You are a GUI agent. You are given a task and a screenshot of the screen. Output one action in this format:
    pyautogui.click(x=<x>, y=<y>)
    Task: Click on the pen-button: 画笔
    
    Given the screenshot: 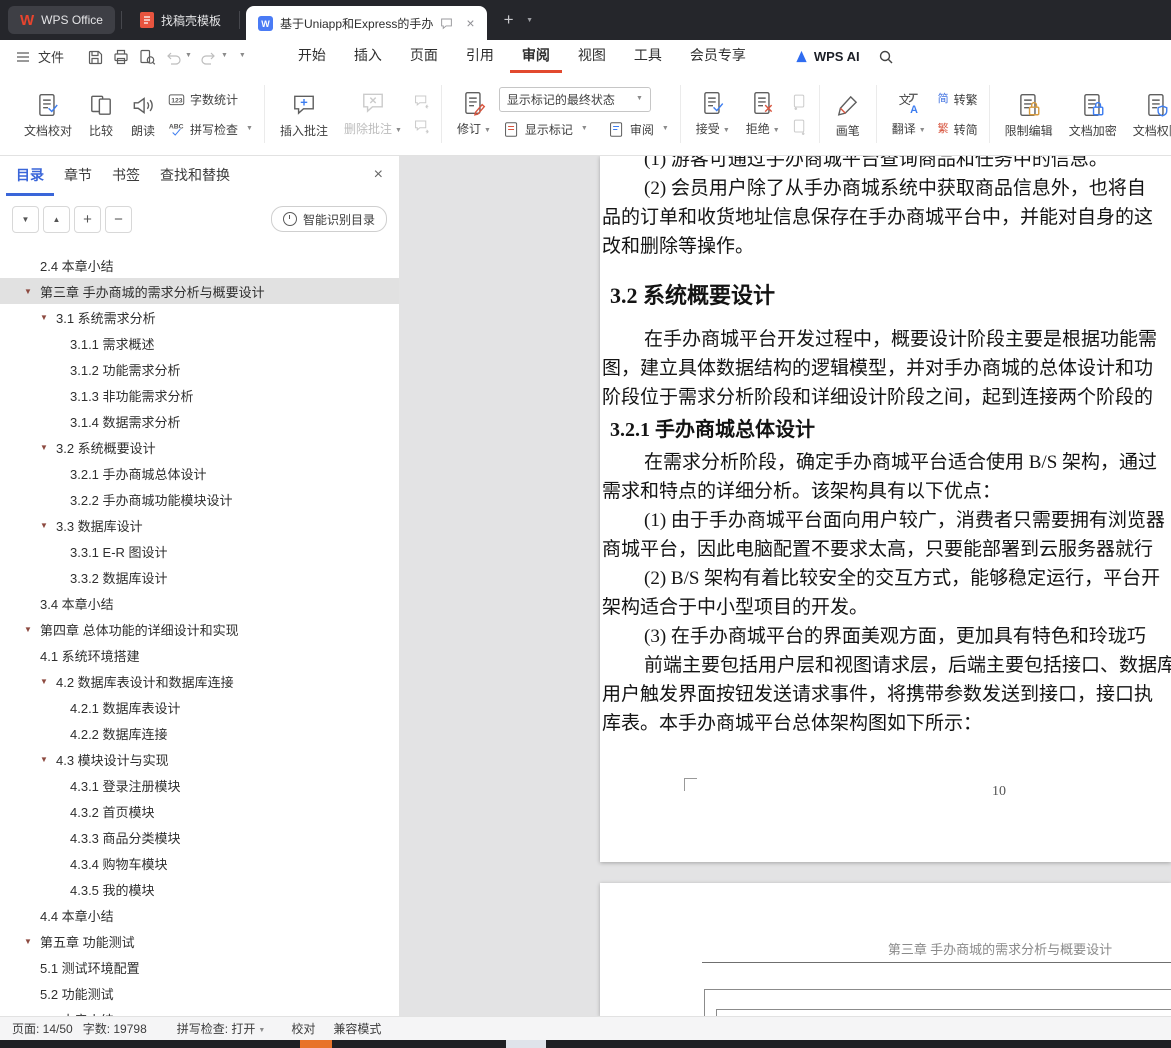 What is the action you would take?
    pyautogui.click(x=848, y=114)
    